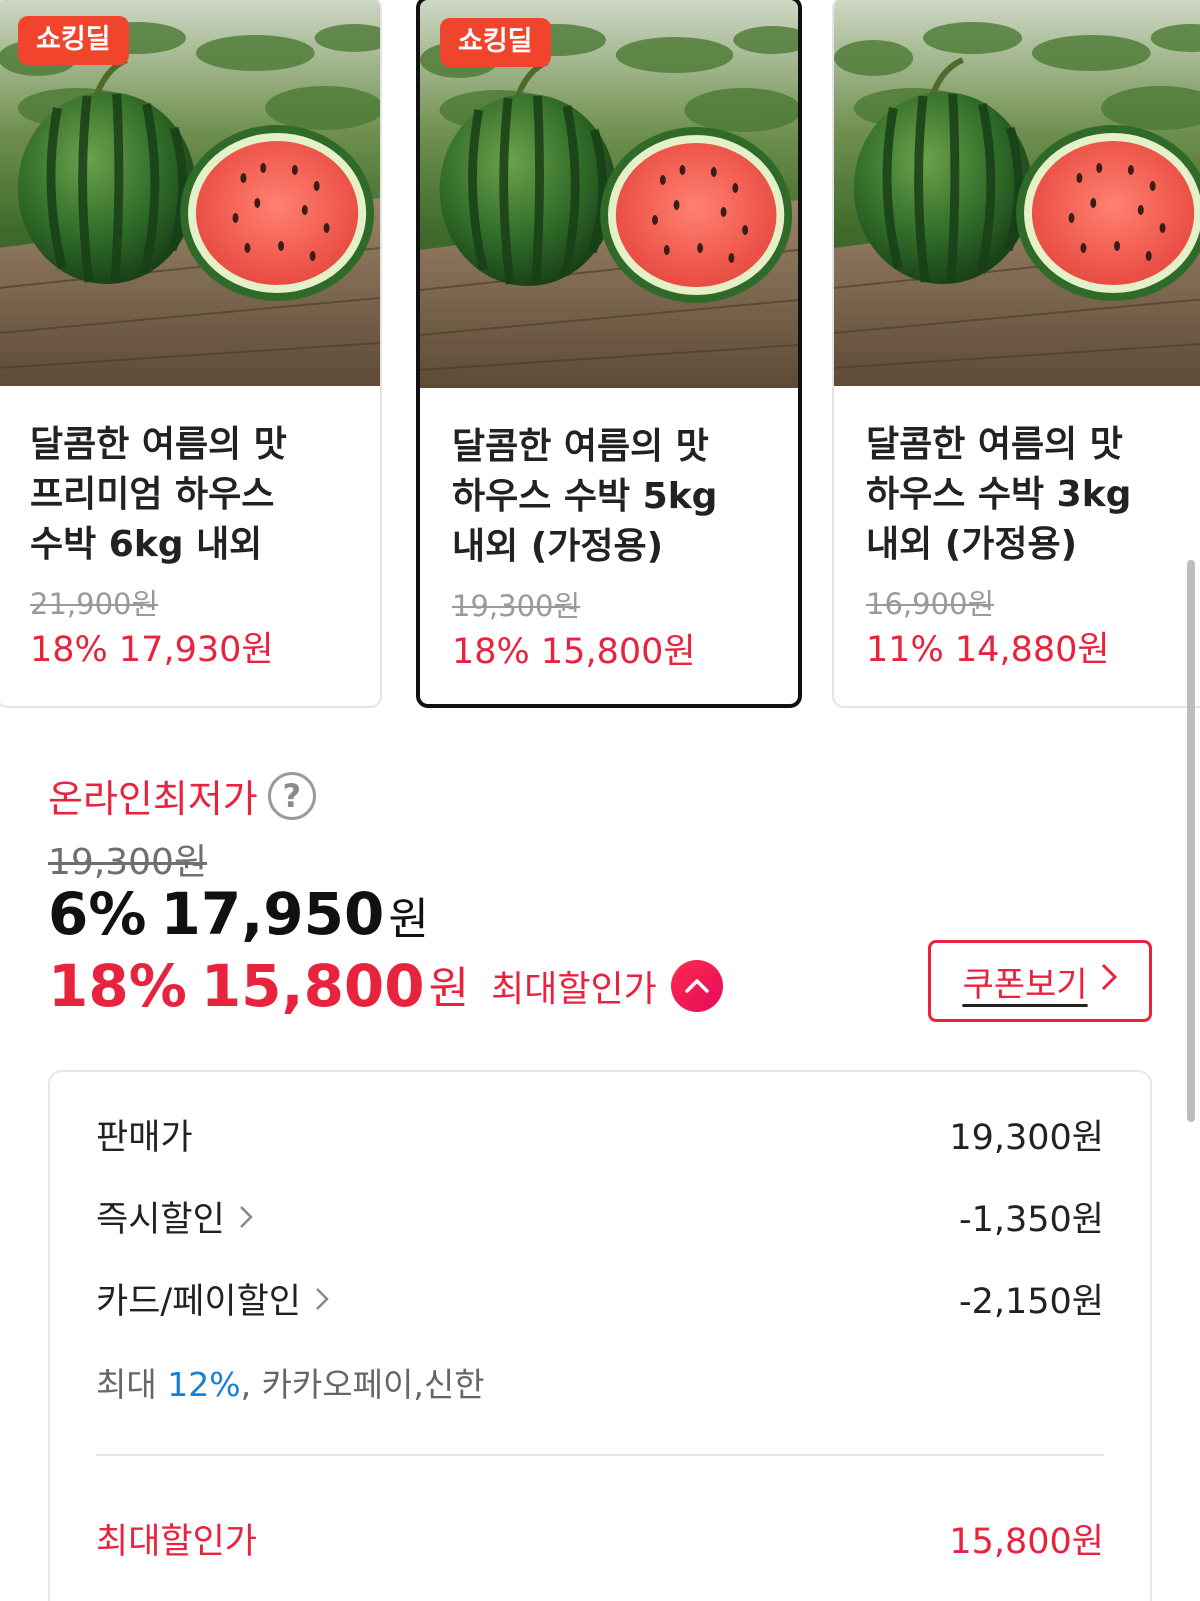 This screenshot has width=1200, height=1601. Describe the element at coordinates (516, 606) in the screenshot. I see `product-original-price: 19,300원` at that location.